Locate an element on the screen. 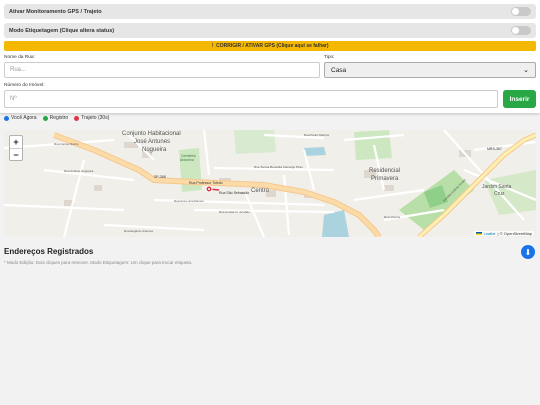 Image resolution: width=540 pixels, height=405 pixels. map-legend: Você Agora Registro Trajeto (30s) is located at coordinates (56, 118).